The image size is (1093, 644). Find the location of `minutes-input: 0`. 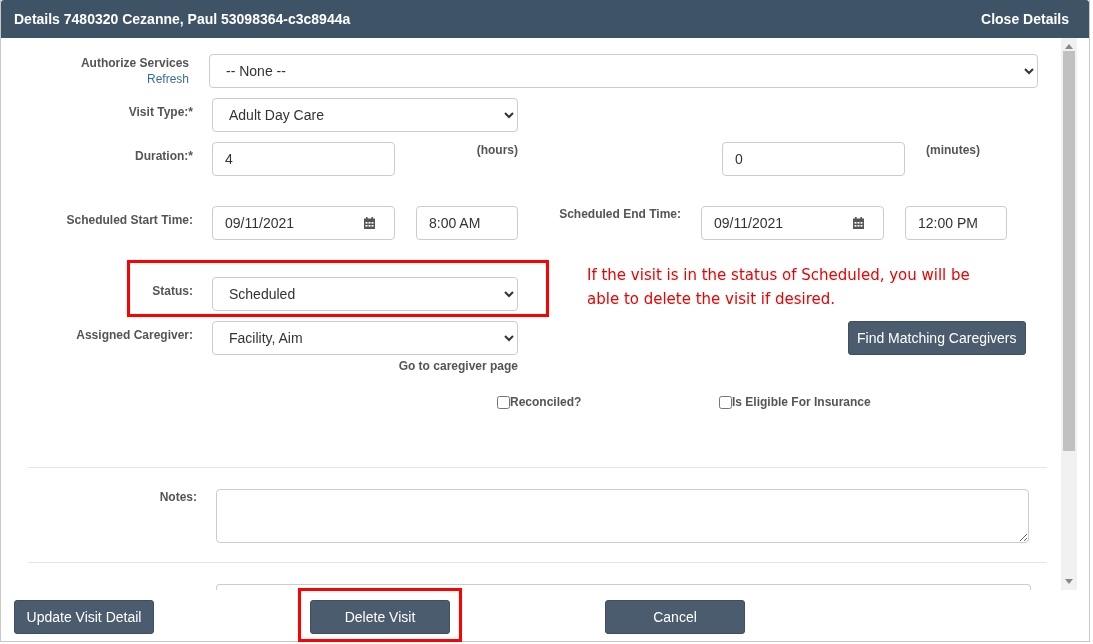

minutes-input: 0 is located at coordinates (813, 159).